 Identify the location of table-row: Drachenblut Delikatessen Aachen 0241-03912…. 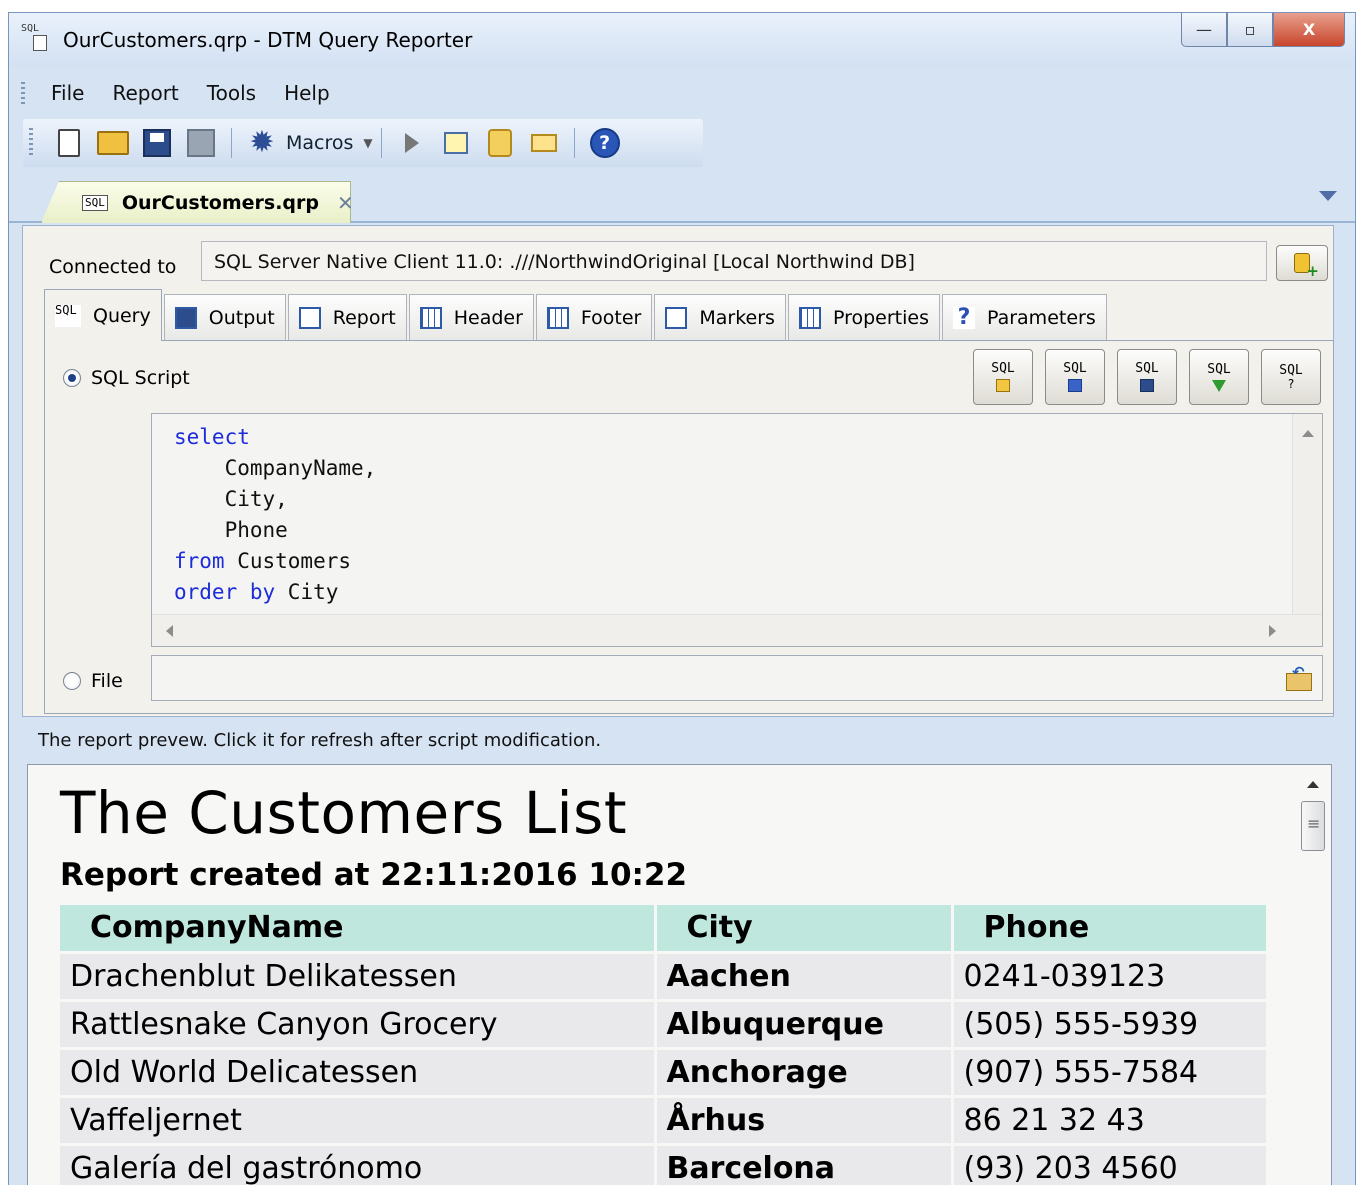
(664, 975).